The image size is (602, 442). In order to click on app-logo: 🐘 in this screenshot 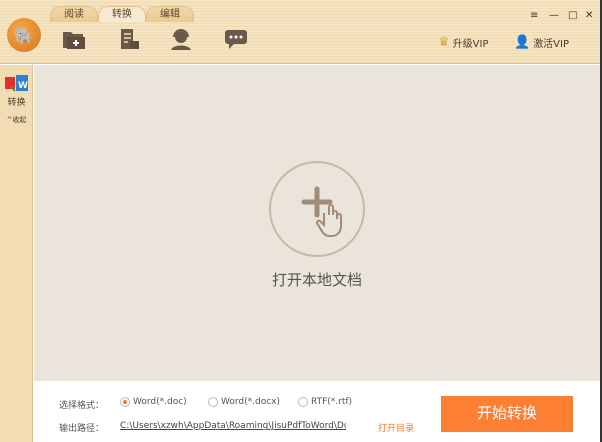, I will do `click(24, 35)`.